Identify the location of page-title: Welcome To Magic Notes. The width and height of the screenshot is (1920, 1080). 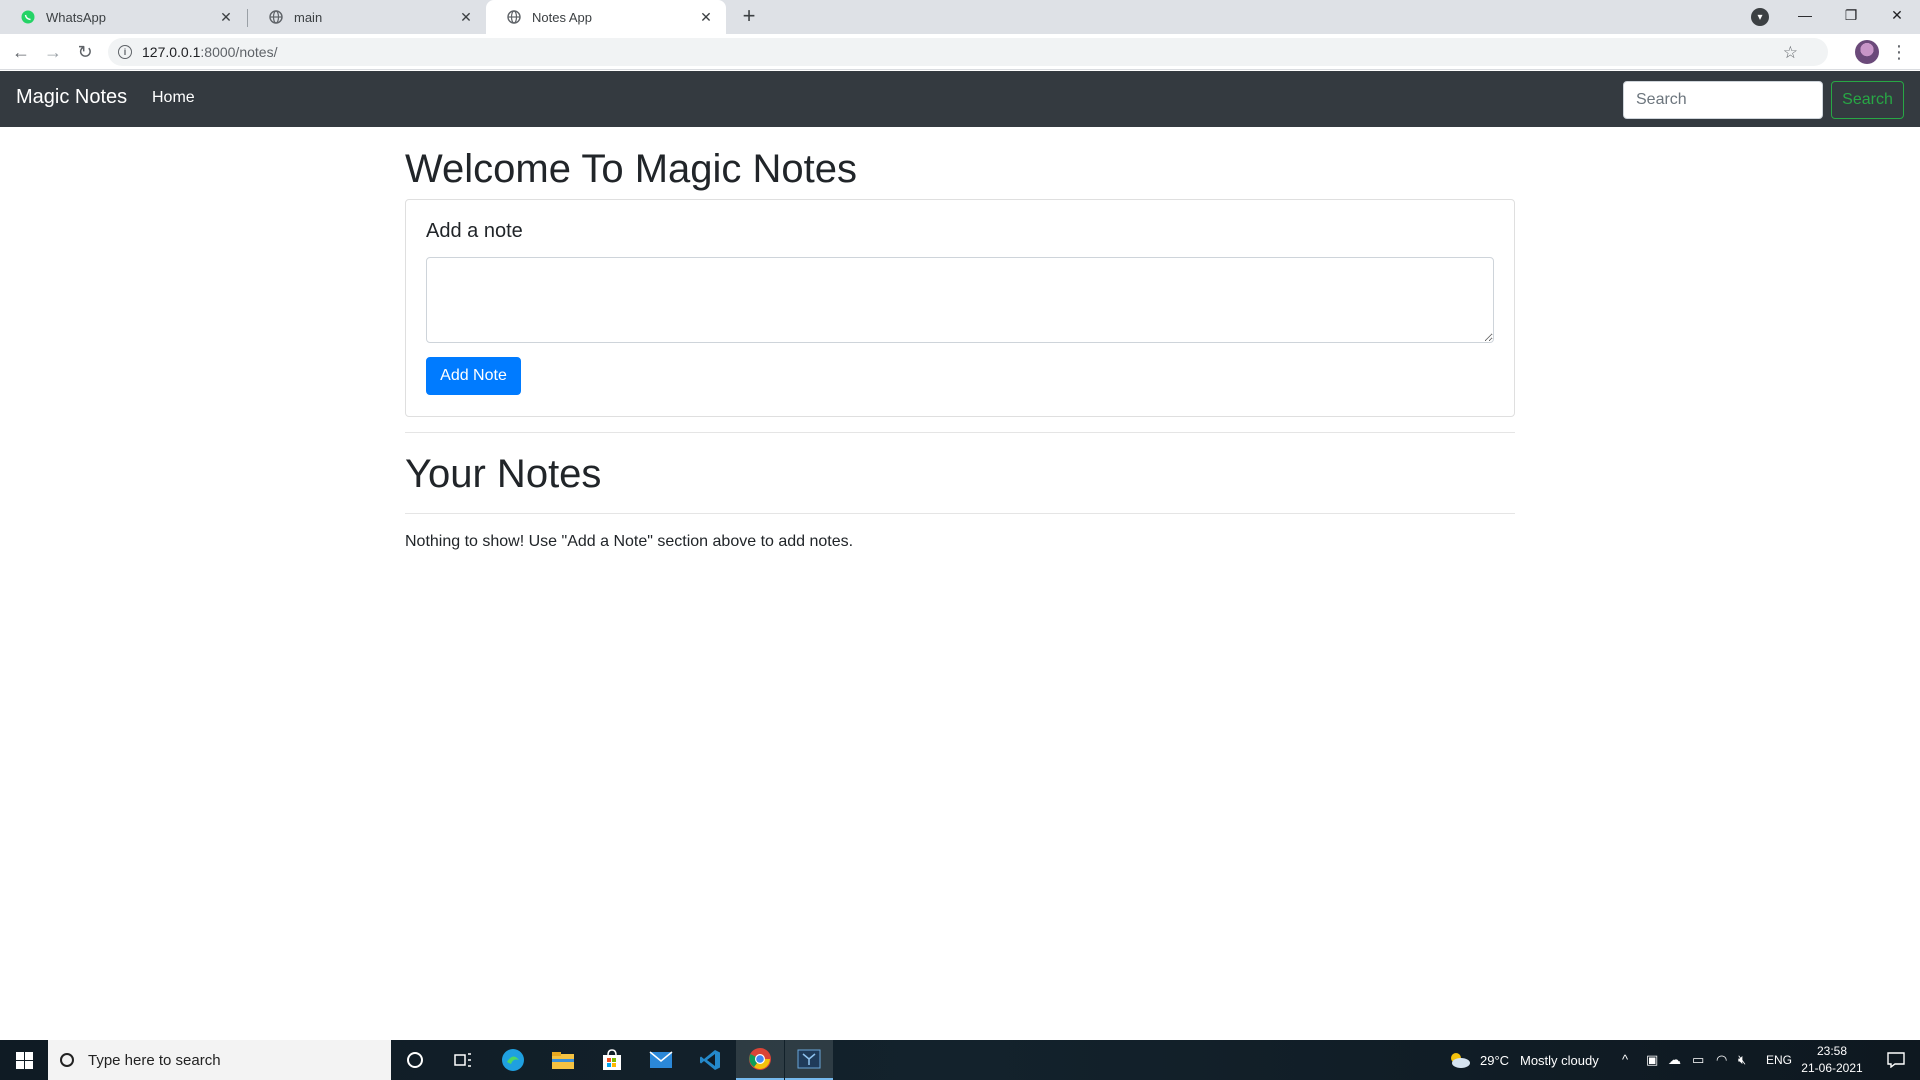
(631, 169).